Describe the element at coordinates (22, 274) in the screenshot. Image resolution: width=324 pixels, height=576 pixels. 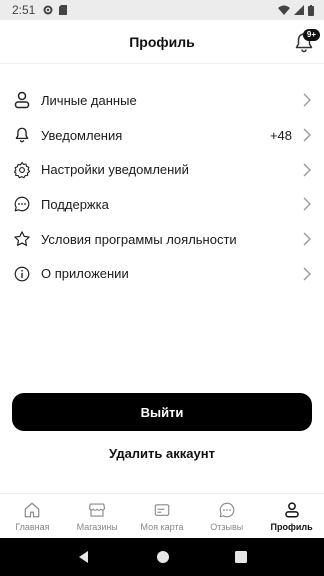
I see `info-icon` at that location.